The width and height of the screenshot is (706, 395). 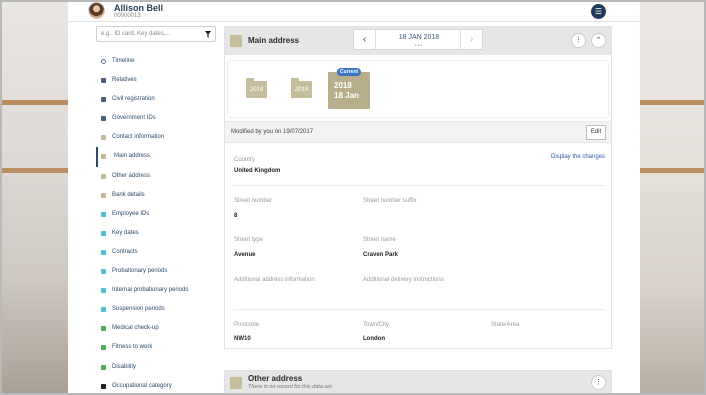 I want to click on sidebar-item-label: Suspension periods, so click(x=138, y=309).